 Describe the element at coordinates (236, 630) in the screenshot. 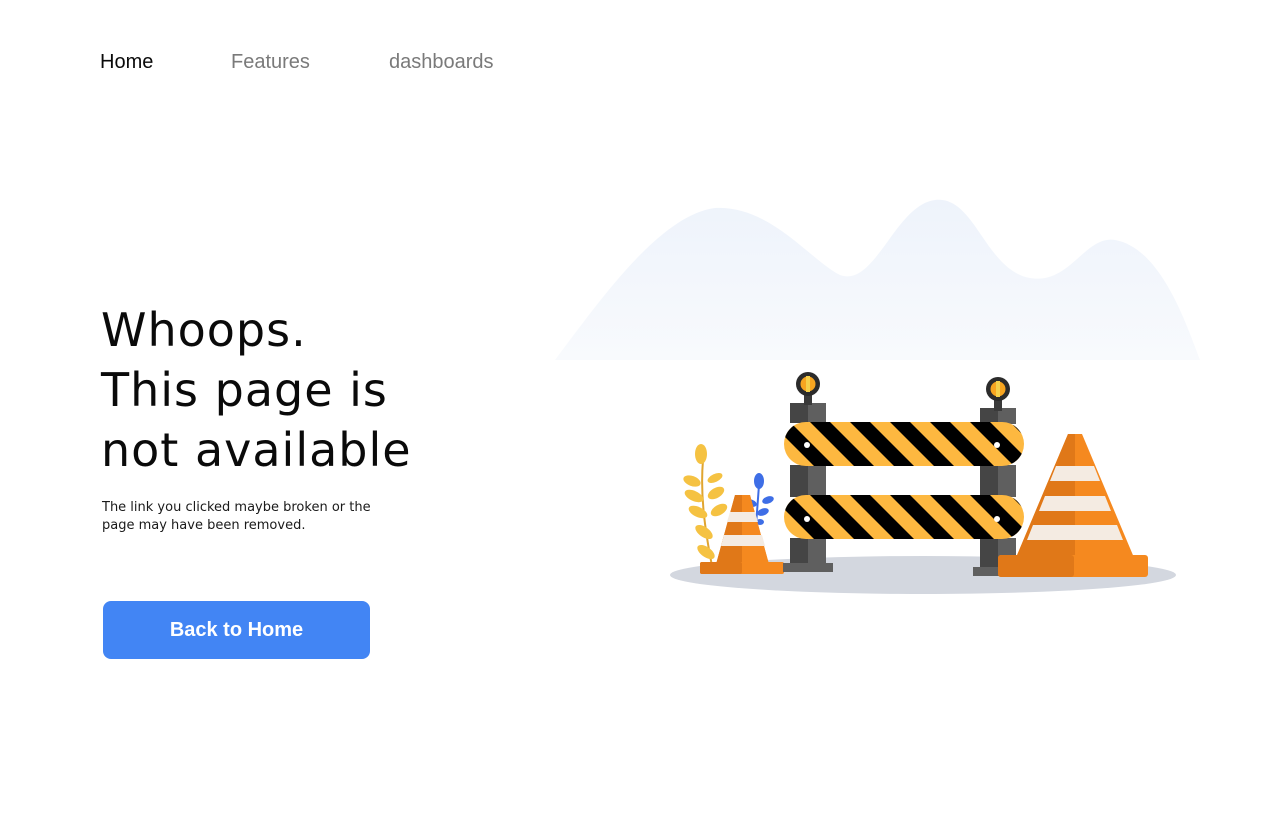

I see `back-to-home-button: Back to Home` at that location.